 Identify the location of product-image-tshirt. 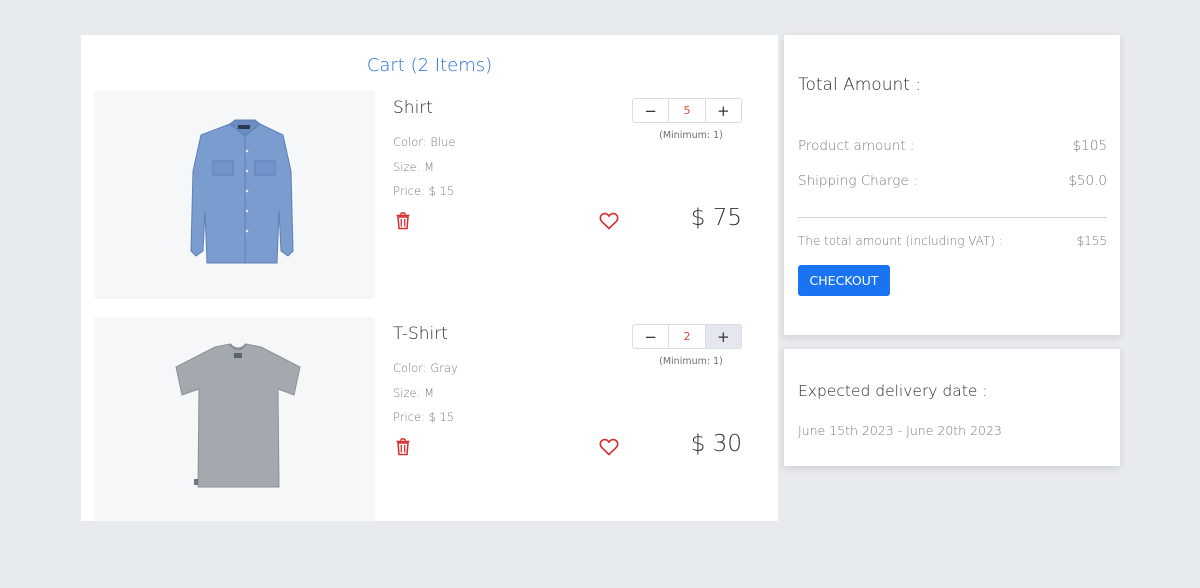
(234, 419).